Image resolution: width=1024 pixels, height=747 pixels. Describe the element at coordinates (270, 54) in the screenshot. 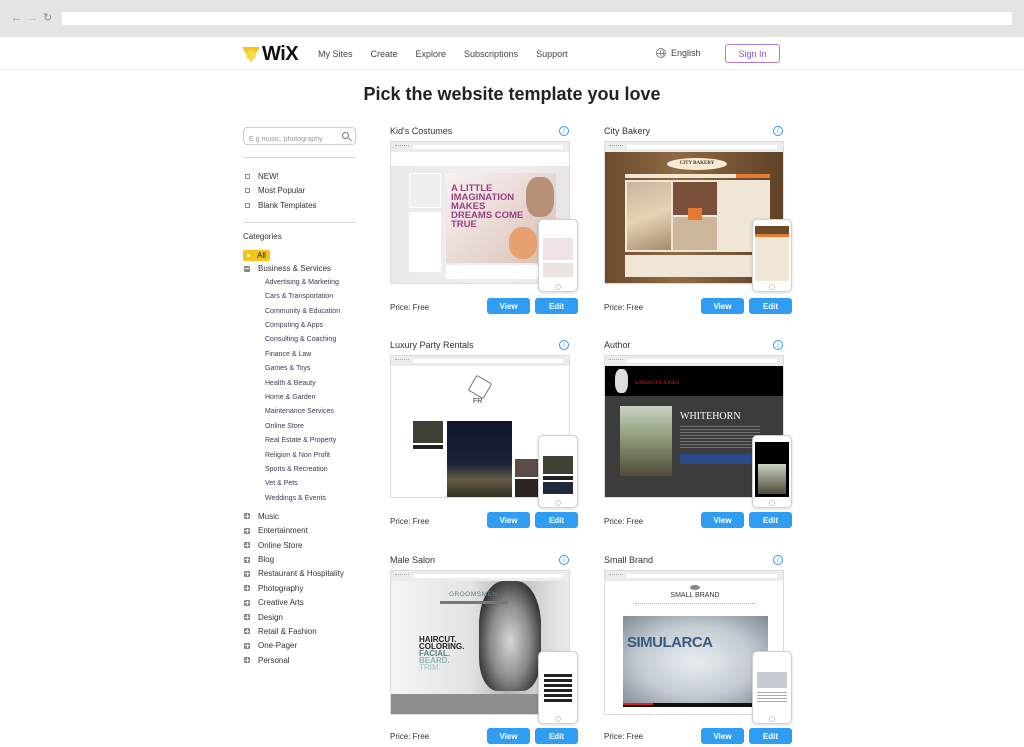

I see `wix-logo: WiX` at that location.